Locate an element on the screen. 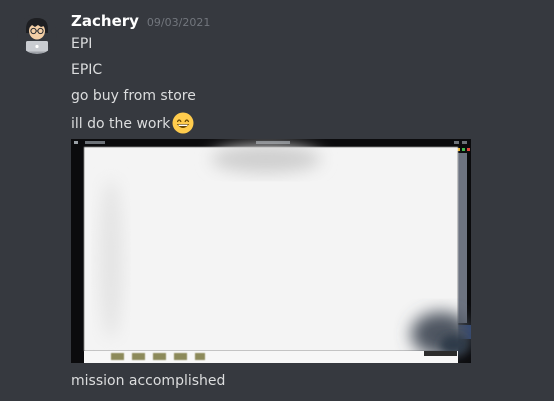 The height and width of the screenshot is (401, 554). message-line: mission accomplished is located at coordinates (148, 381).